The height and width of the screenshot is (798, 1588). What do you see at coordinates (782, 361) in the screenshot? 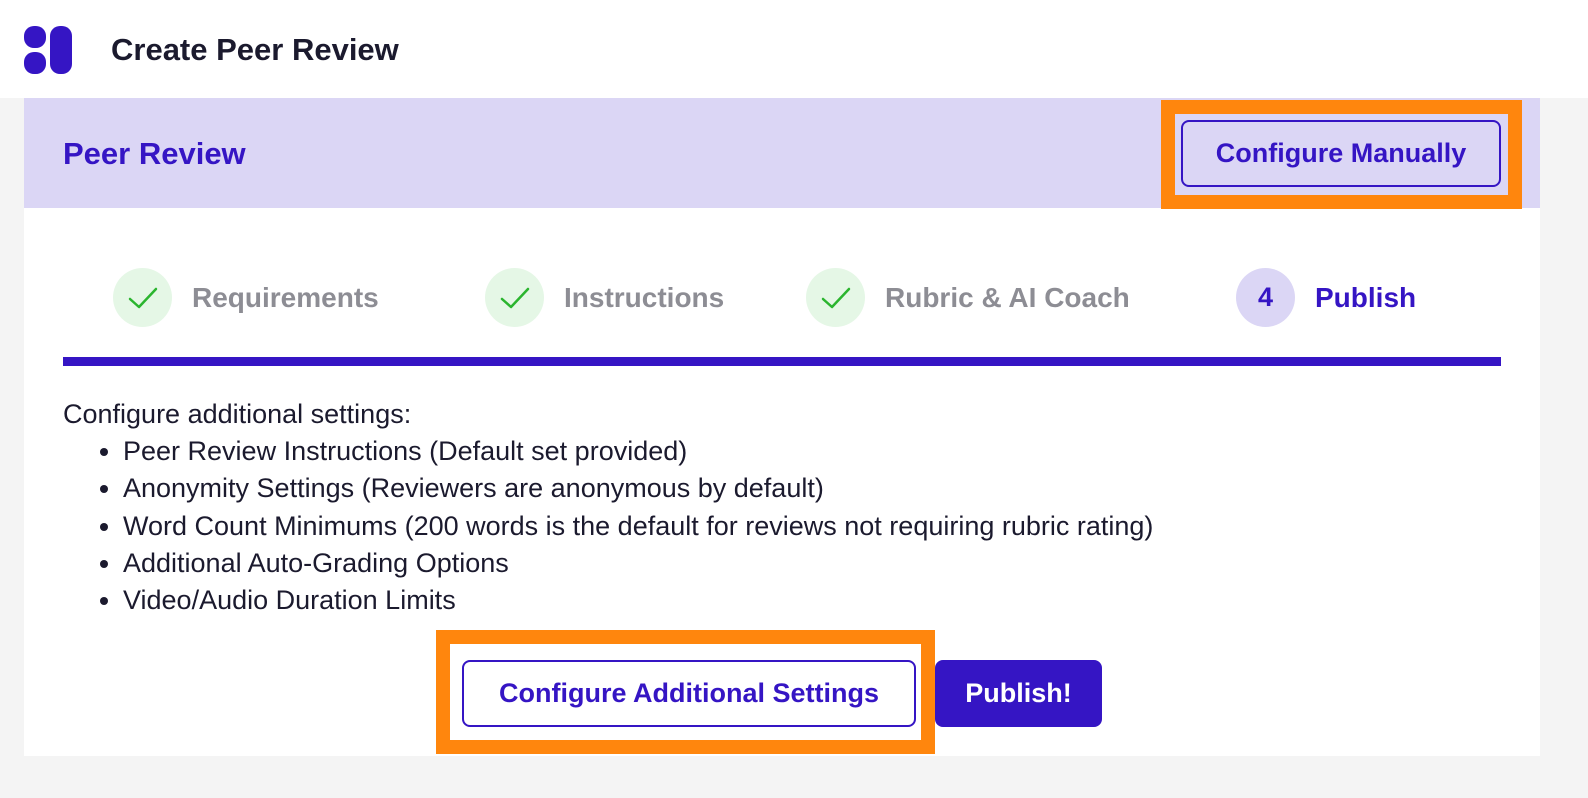
I see `step-progress-bar` at bounding box center [782, 361].